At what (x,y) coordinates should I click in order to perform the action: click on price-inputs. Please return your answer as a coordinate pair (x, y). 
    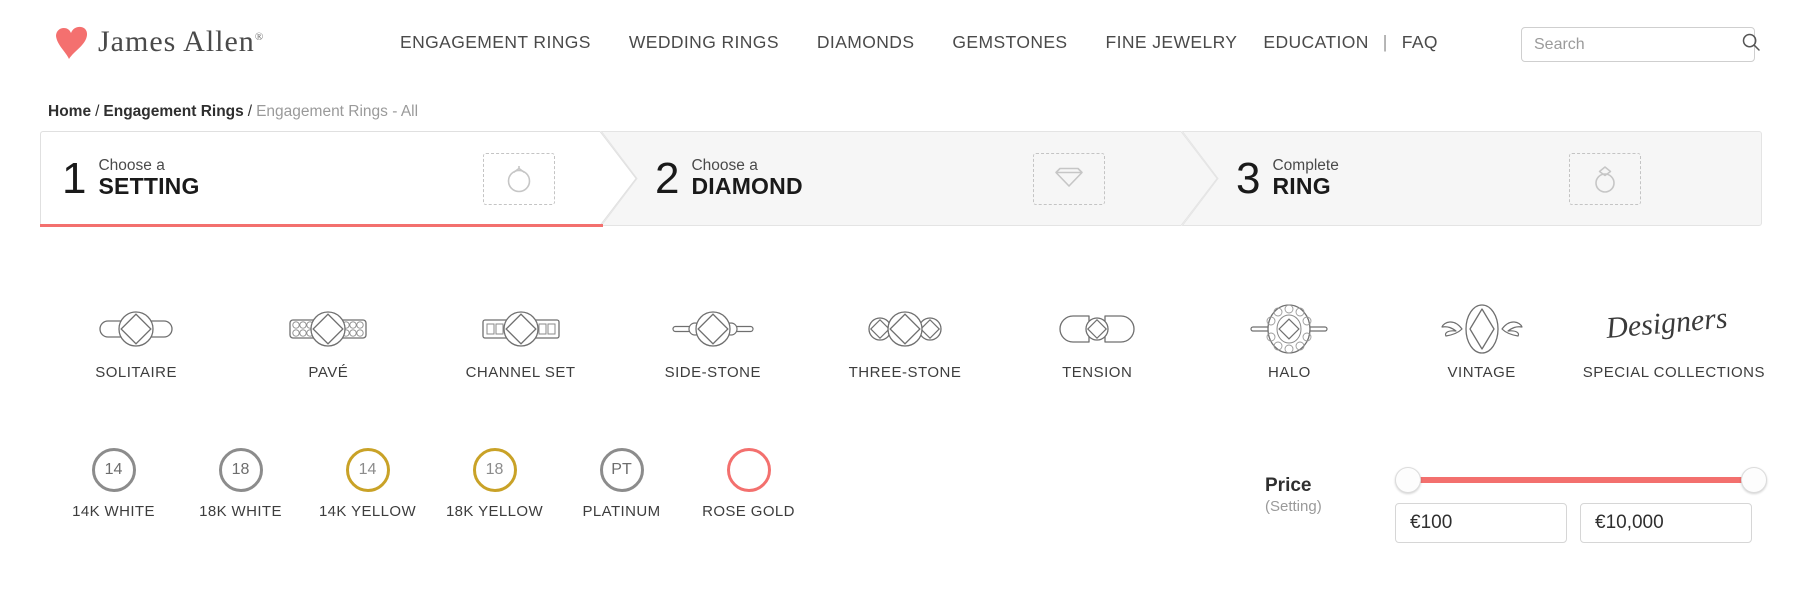
    Looking at the image, I should click on (1581, 523).